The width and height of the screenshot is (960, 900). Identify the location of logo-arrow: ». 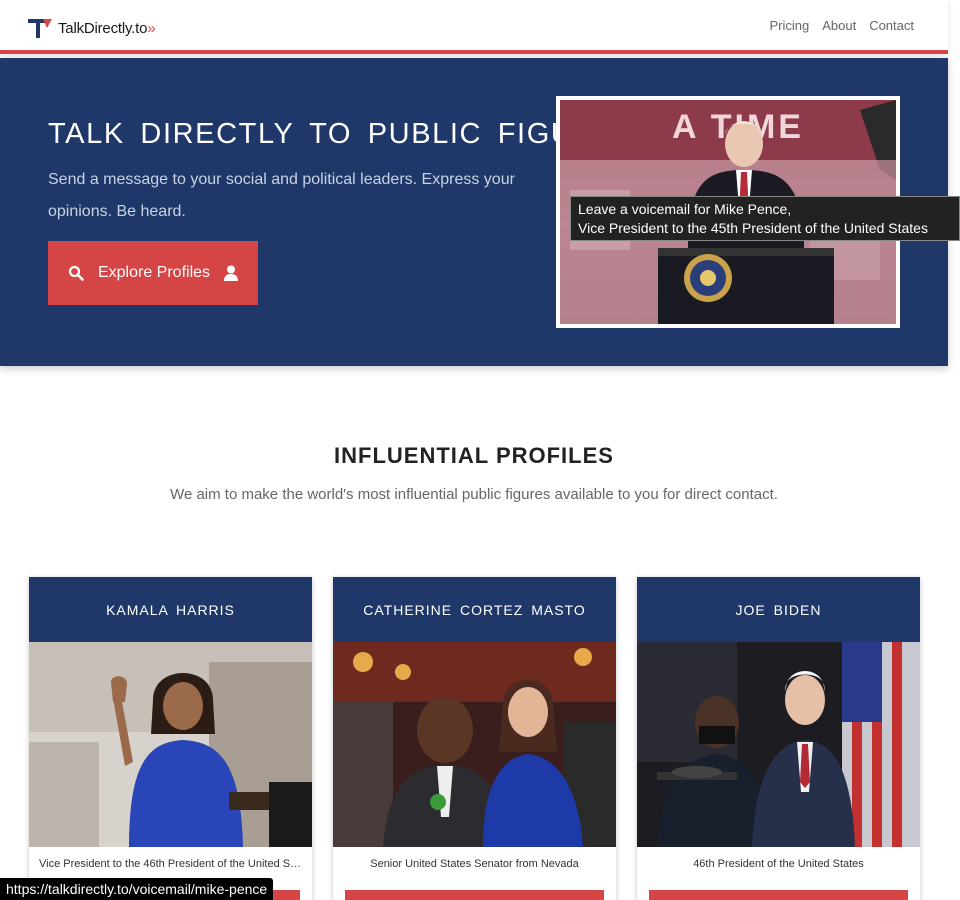
(151, 28).